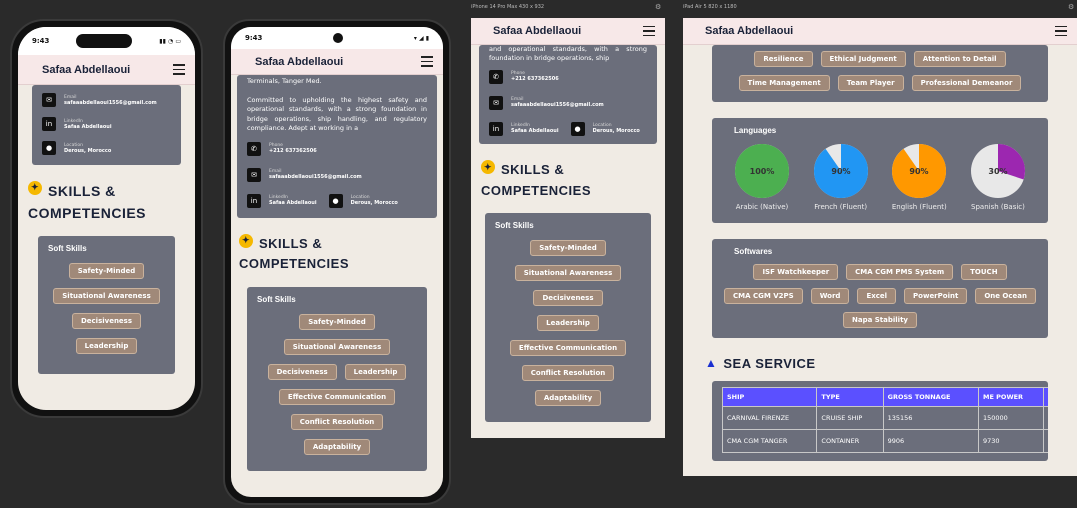  I want to click on table-header-cell: ME POWER, so click(1011, 397).